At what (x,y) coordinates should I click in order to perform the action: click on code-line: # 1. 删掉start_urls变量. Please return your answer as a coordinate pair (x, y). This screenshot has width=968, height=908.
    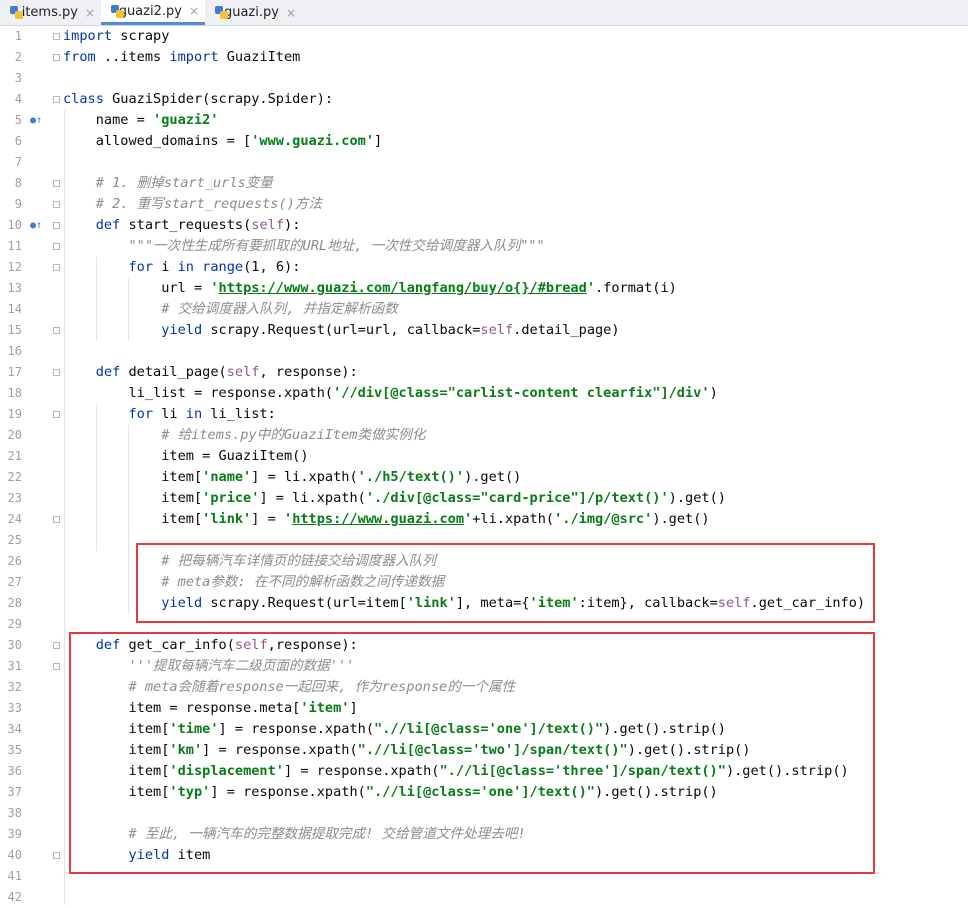
    Looking at the image, I should click on (168, 183).